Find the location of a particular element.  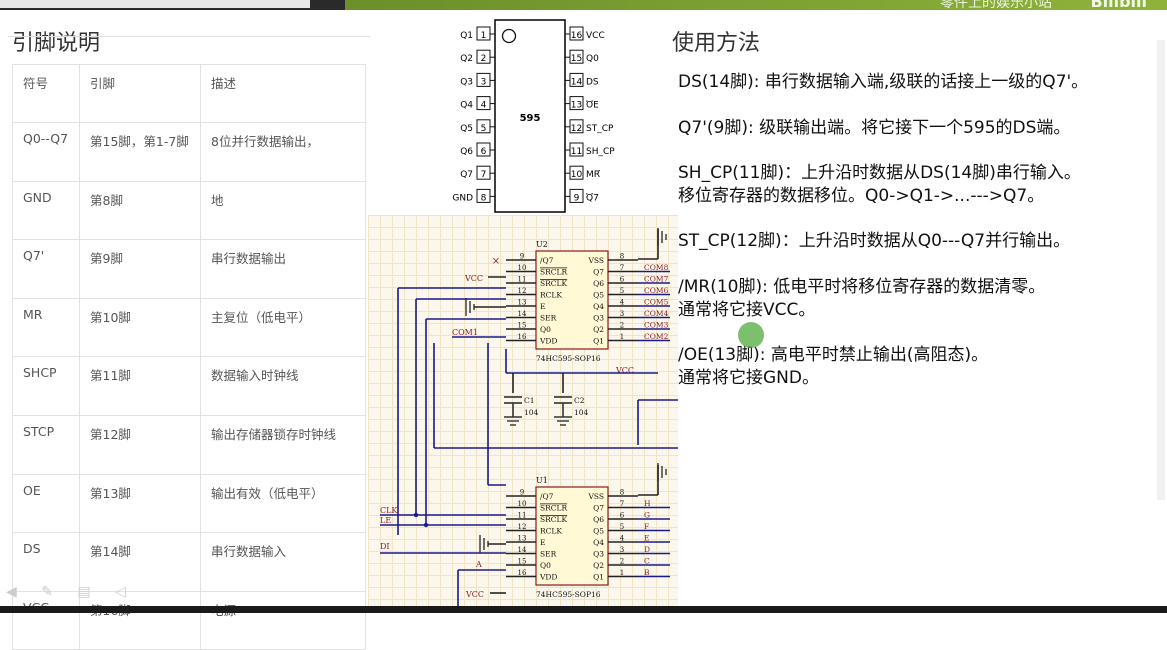

cell-symbol: SHCP is located at coordinates (46, 386).